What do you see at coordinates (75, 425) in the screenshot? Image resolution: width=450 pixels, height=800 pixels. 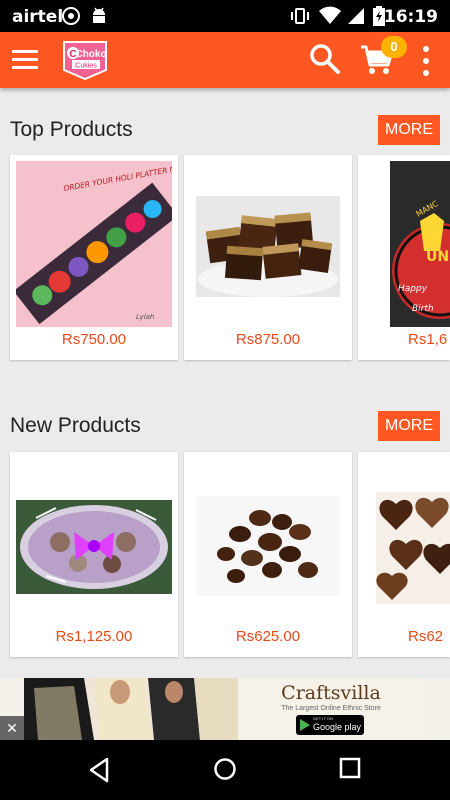 I see `section-title-new-products: New Products` at bounding box center [75, 425].